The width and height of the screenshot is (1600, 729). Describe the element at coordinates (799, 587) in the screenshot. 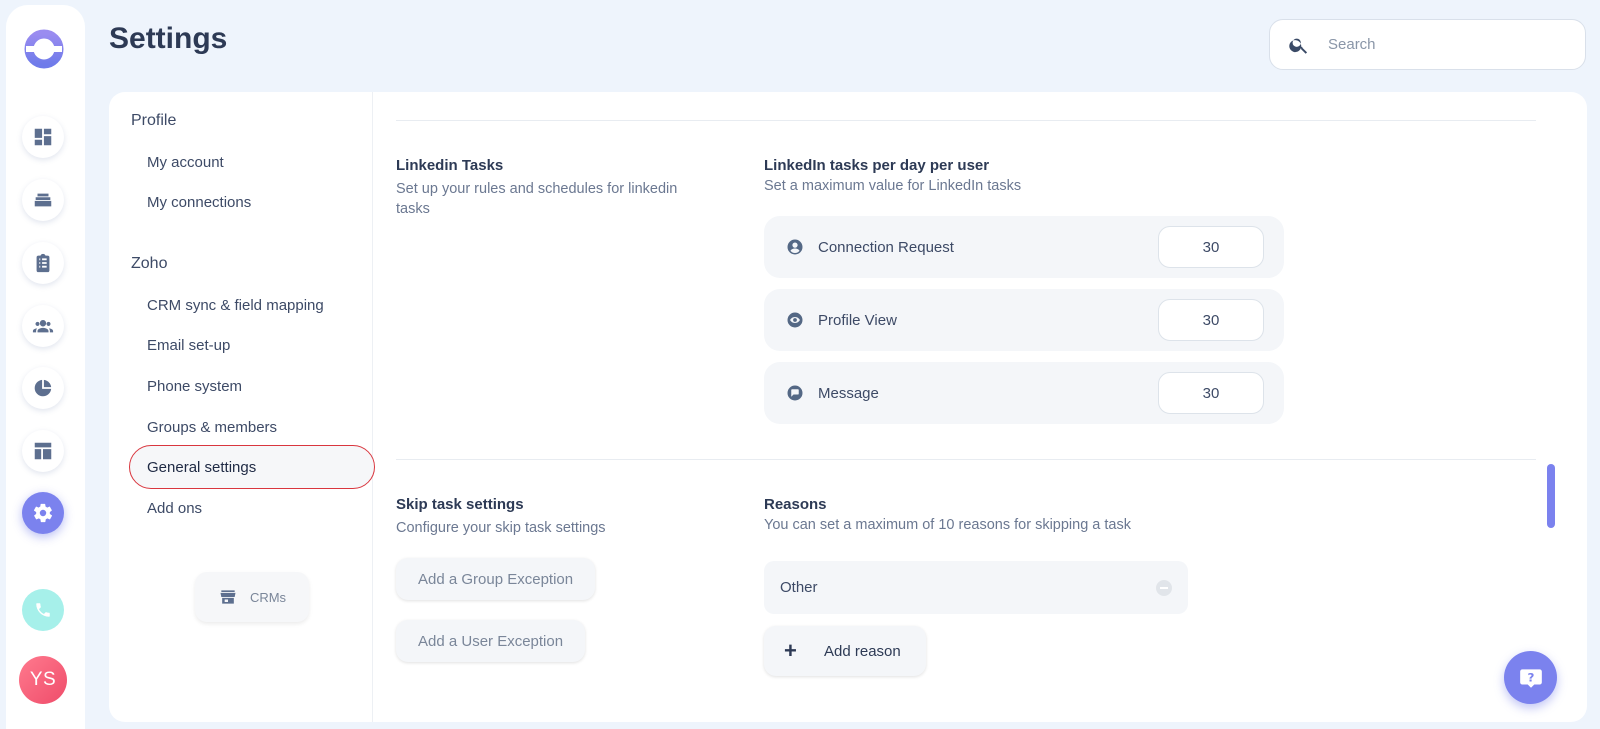

I see `reason-label: Other` at that location.